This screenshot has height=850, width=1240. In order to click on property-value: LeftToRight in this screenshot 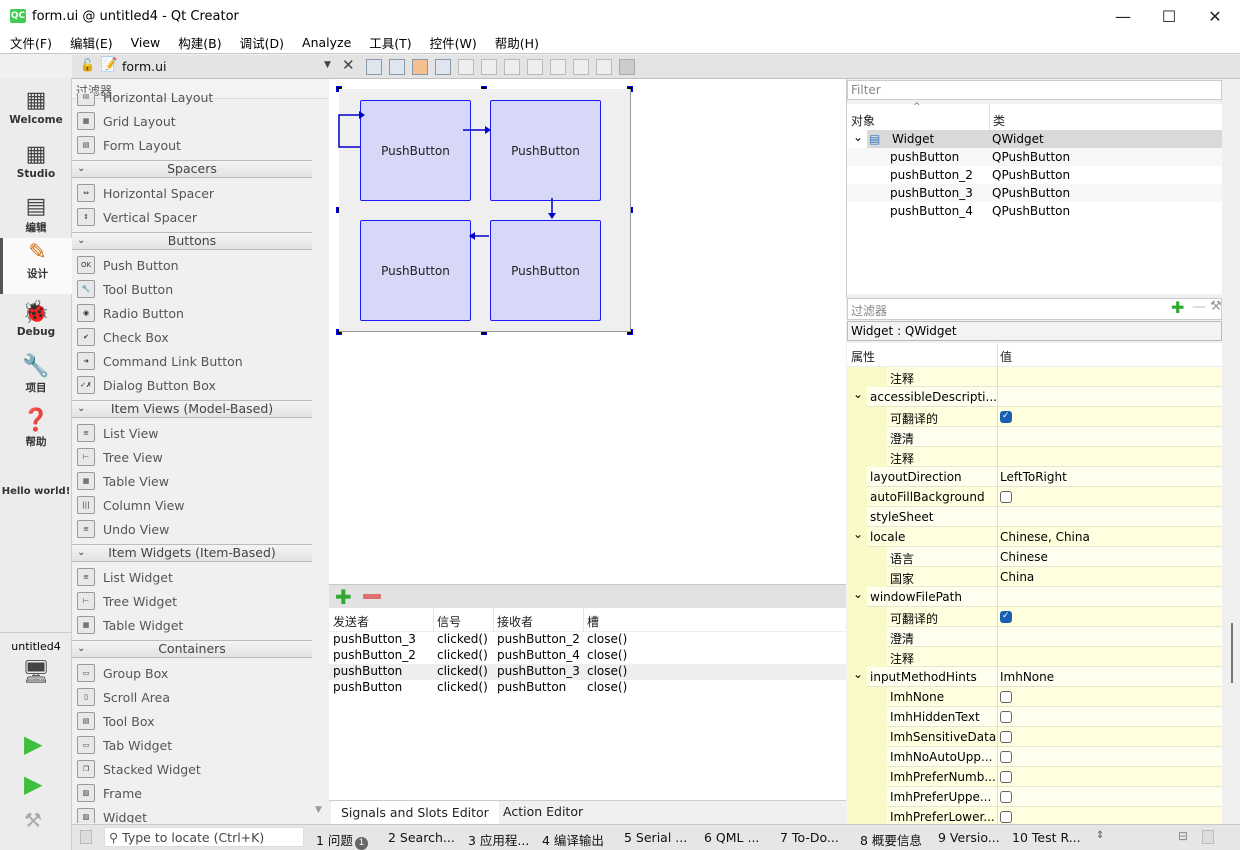, I will do `click(1033, 477)`.